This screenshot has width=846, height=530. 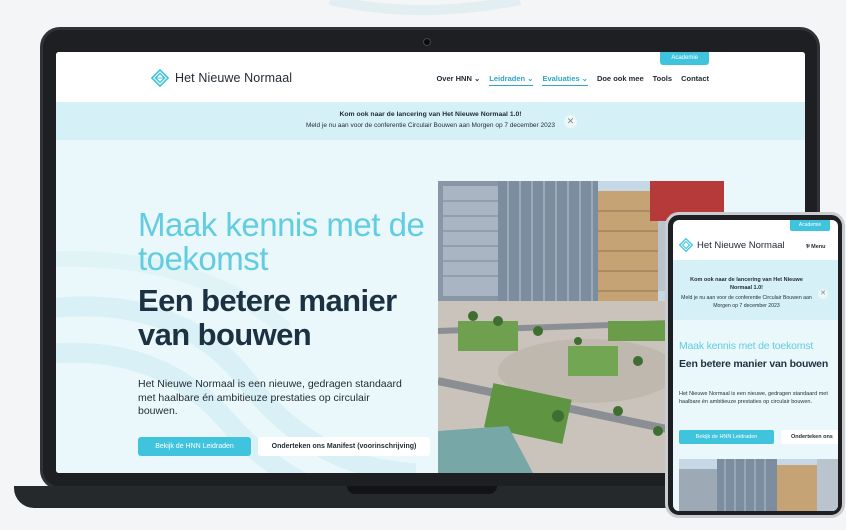 I want to click on view-guidelines-button: Bekijk de HNN Leidraden, so click(x=194, y=446).